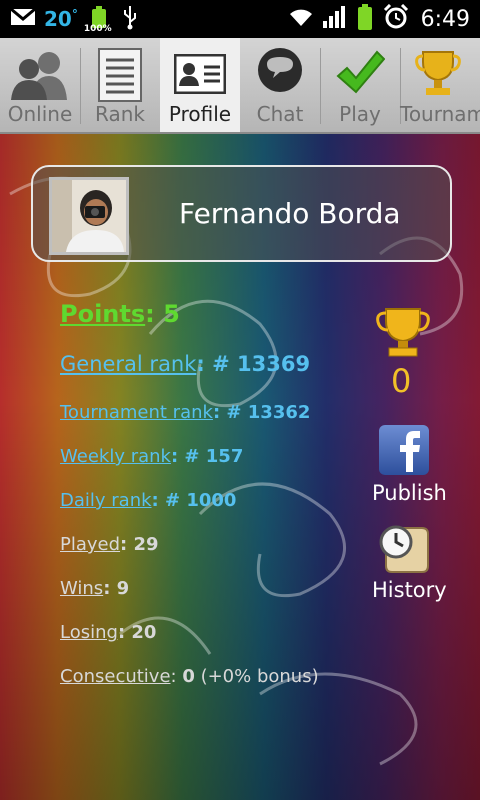 The height and width of the screenshot is (800, 480). What do you see at coordinates (360, 75) in the screenshot?
I see `checkmark-icon` at bounding box center [360, 75].